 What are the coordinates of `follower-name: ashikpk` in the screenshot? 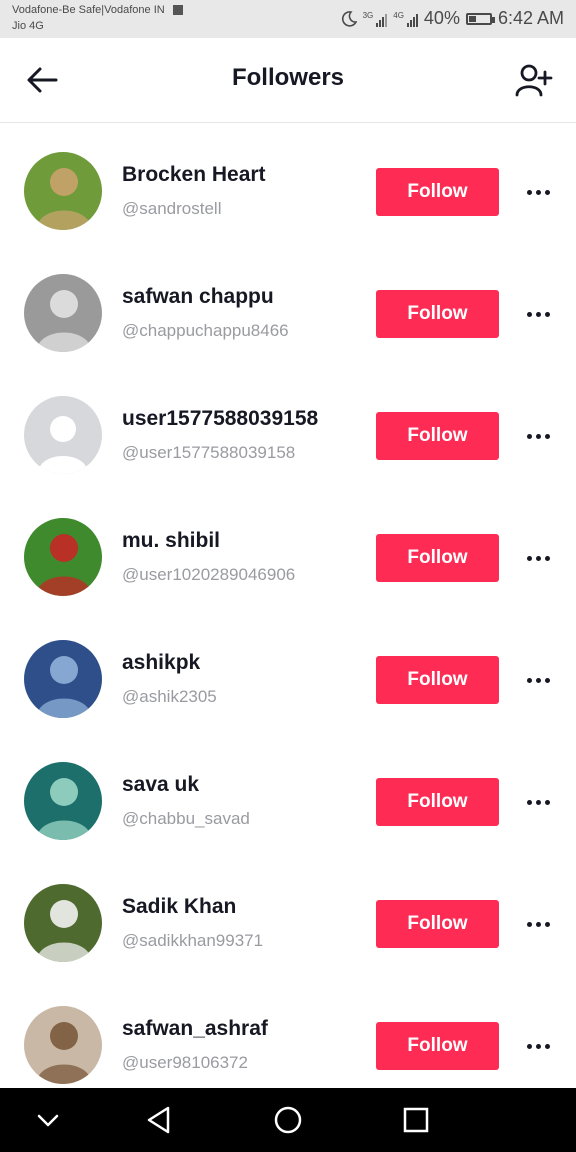 It's located at (161, 663).